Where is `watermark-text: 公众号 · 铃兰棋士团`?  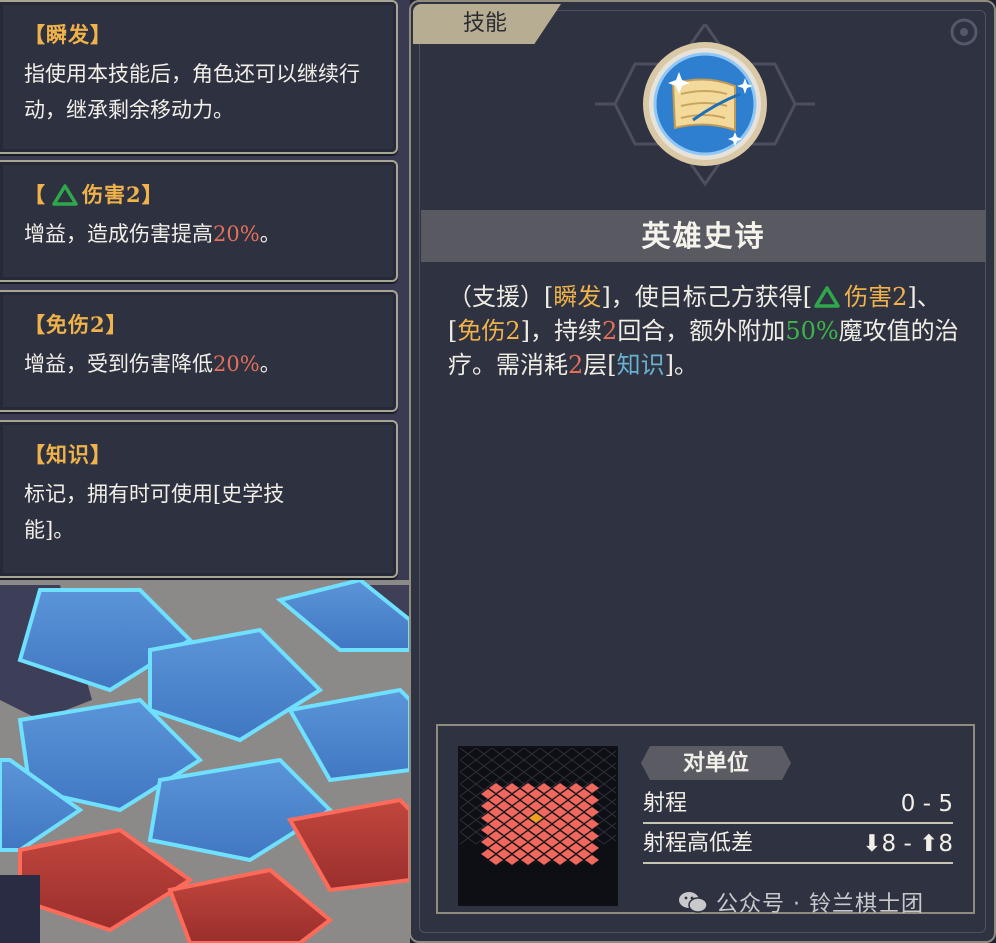
watermark-text: 公众号 · 铃兰棋士团 is located at coordinates (820, 904).